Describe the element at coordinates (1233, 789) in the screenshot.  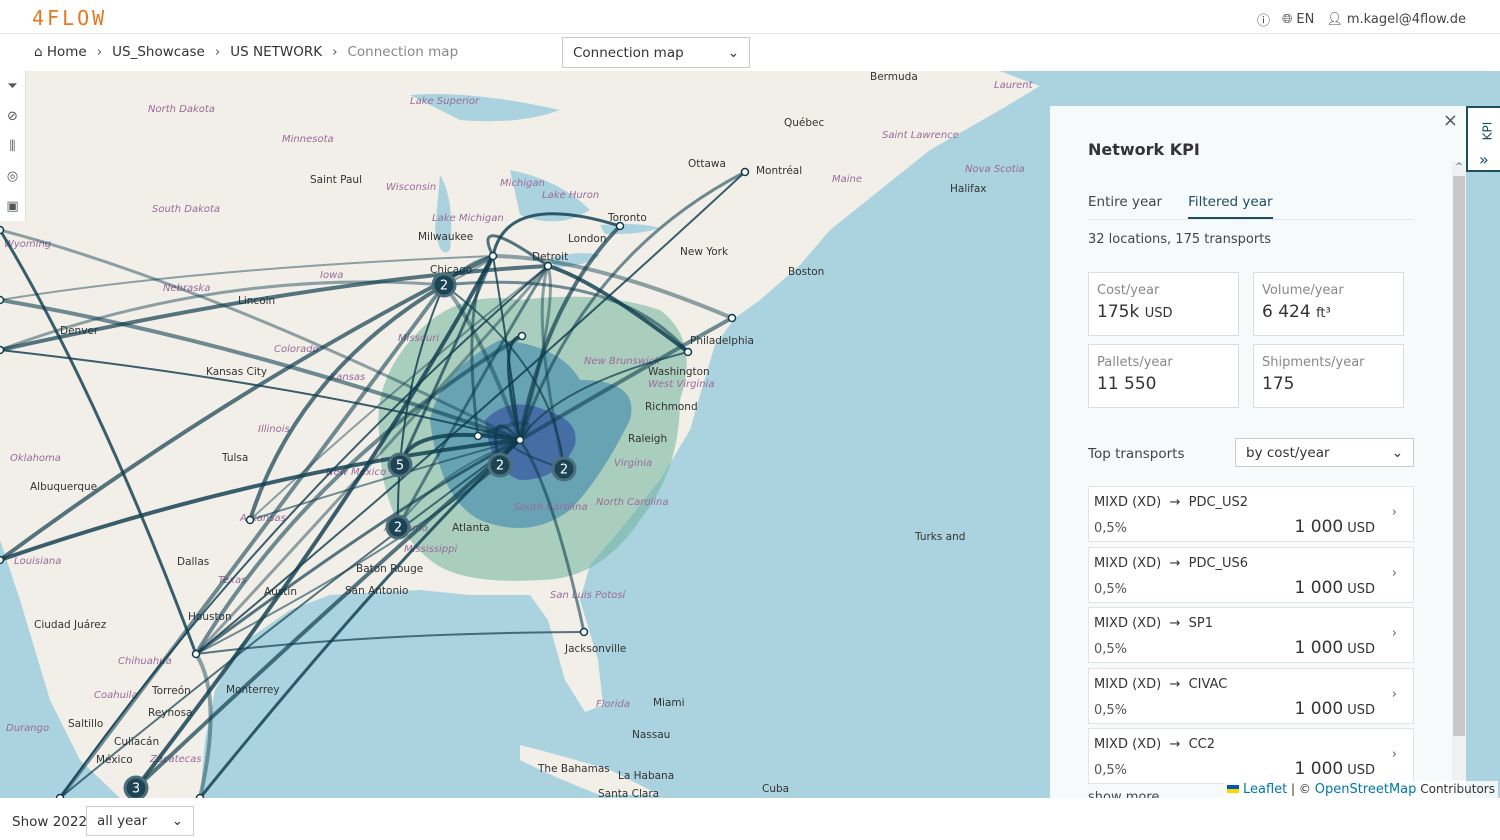
I see `ukraine-flag-icon` at that location.